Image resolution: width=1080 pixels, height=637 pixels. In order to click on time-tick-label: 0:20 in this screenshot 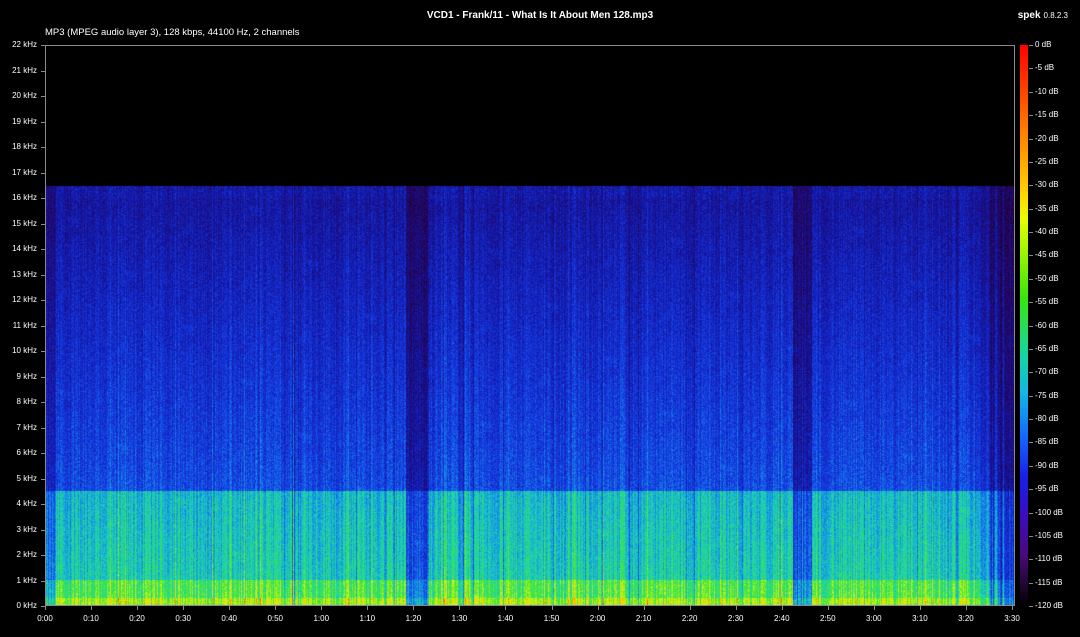, I will do `click(137, 618)`.